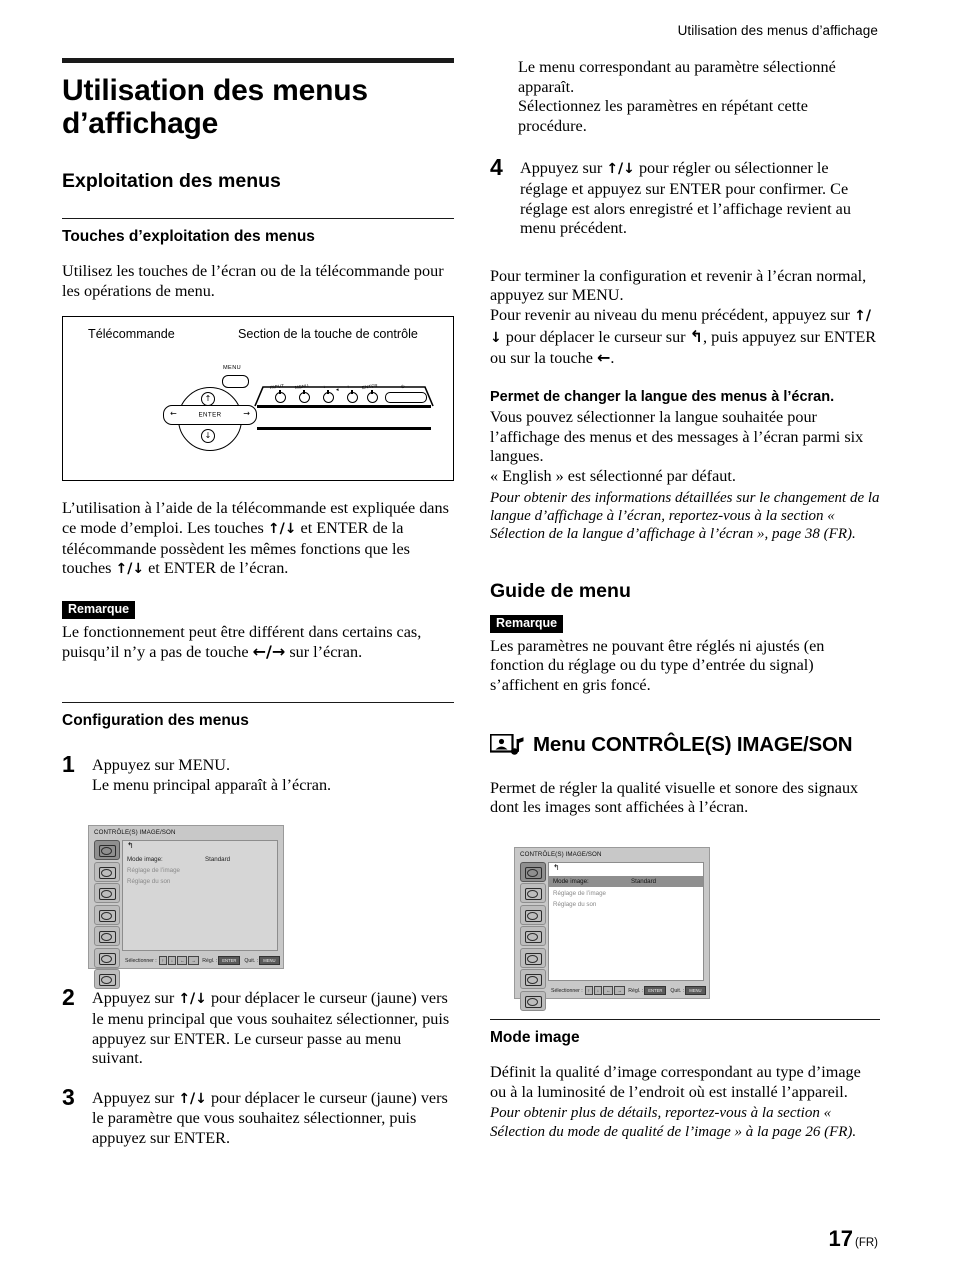 Image resolution: width=954 pixels, height=1274 pixels. I want to click on note-badge-left: Remarque, so click(99, 609).